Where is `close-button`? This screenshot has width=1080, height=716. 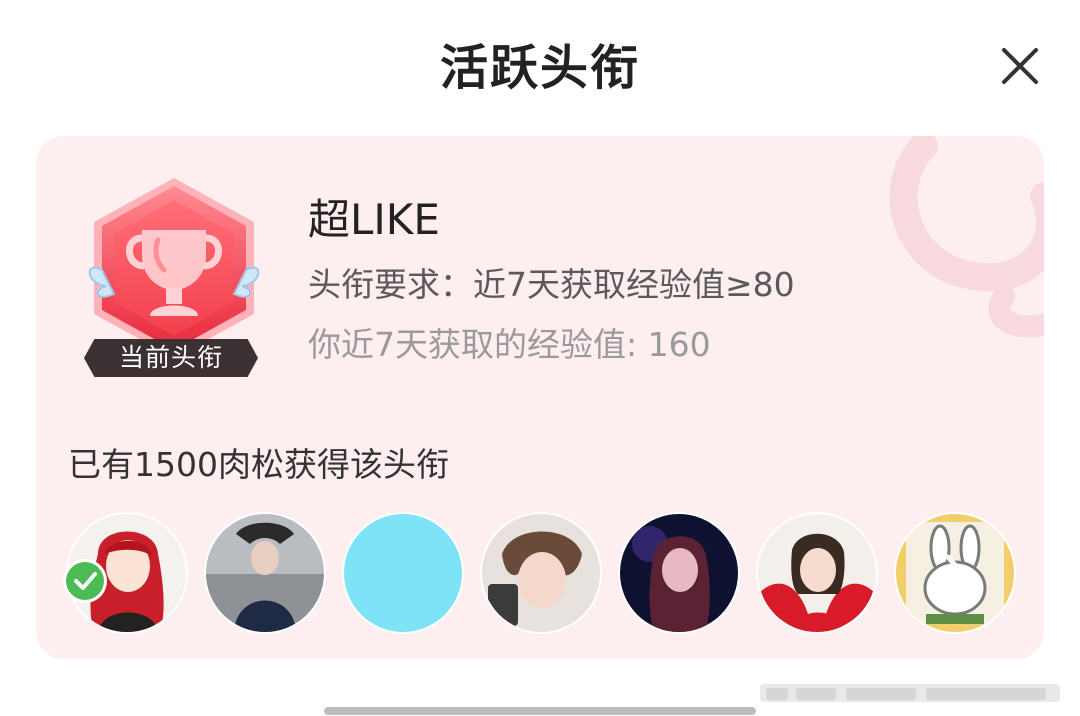
close-button is located at coordinates (1020, 66).